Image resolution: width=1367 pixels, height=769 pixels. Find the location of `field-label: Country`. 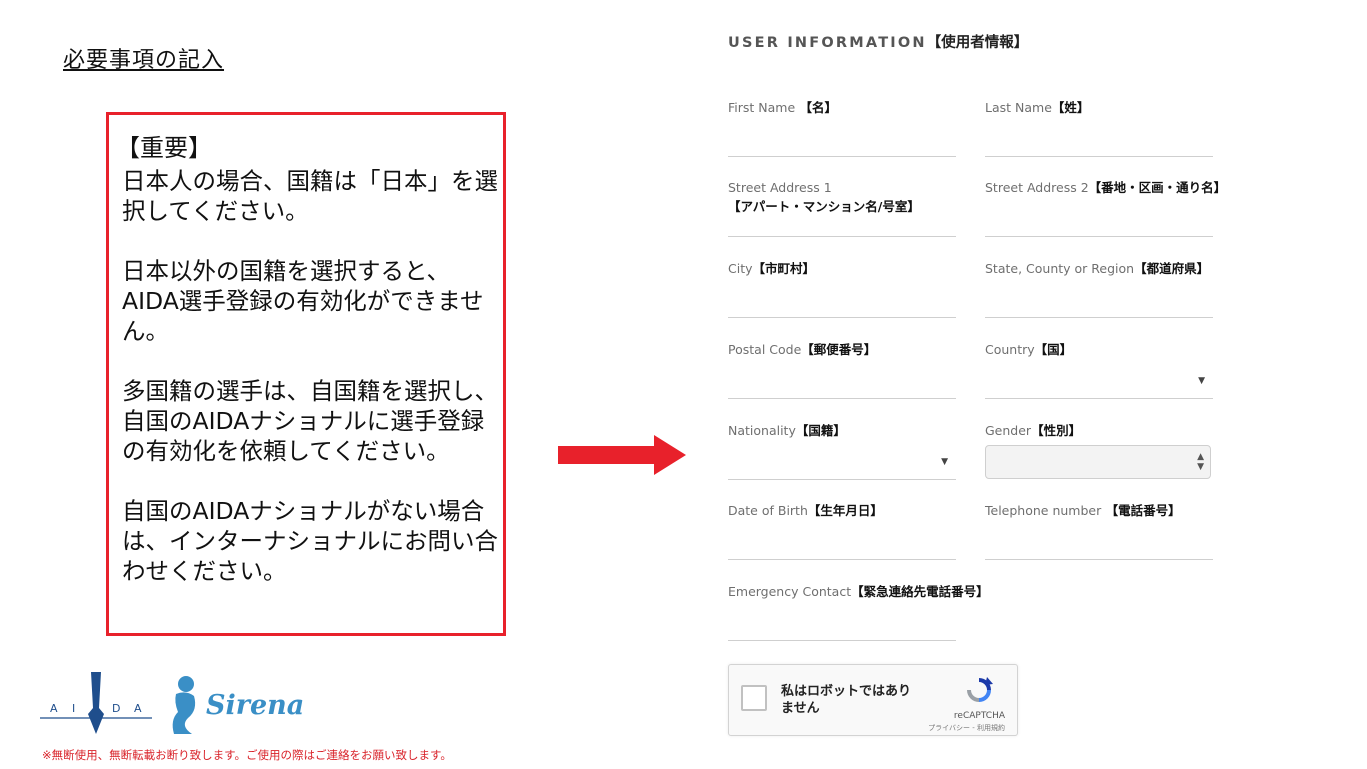

field-label: Country is located at coordinates (1010, 349).